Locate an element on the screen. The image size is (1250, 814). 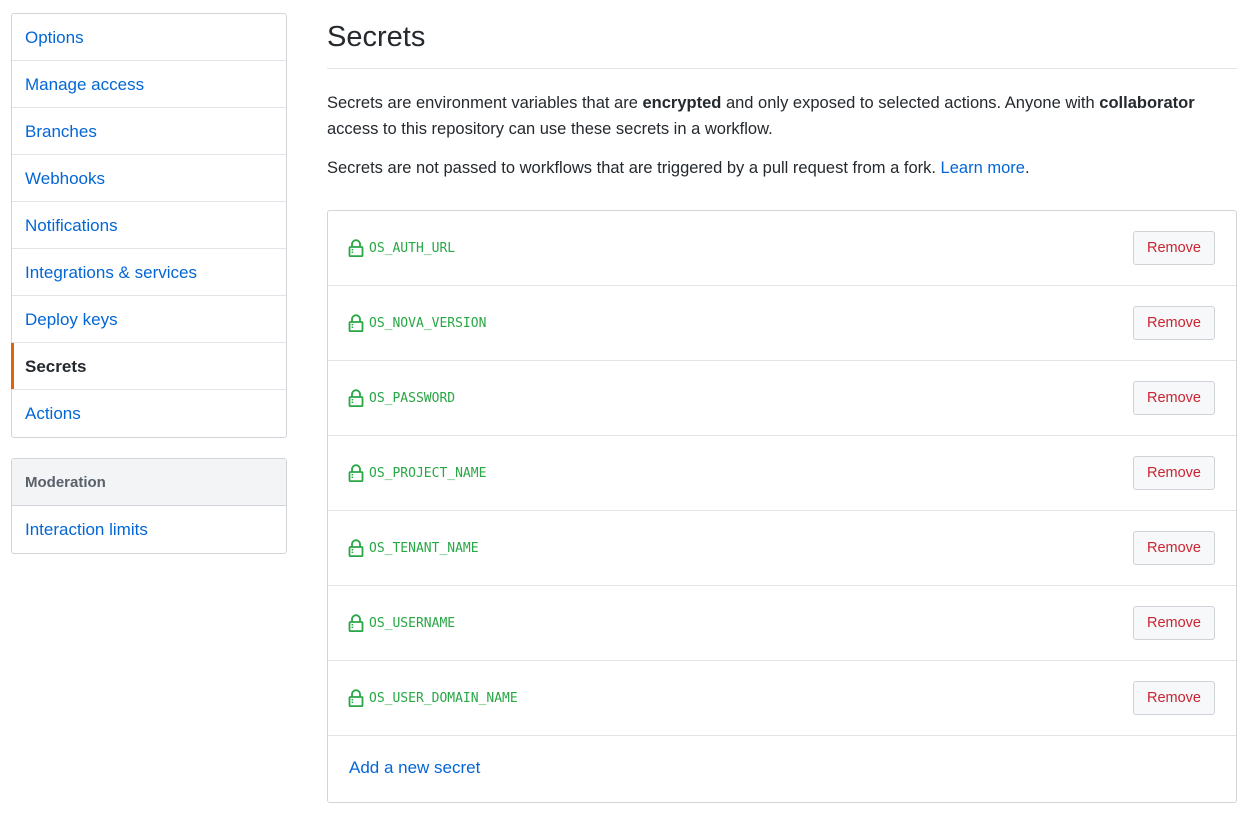
desc-emphasis-encrypted: encrypted is located at coordinates (682, 103).